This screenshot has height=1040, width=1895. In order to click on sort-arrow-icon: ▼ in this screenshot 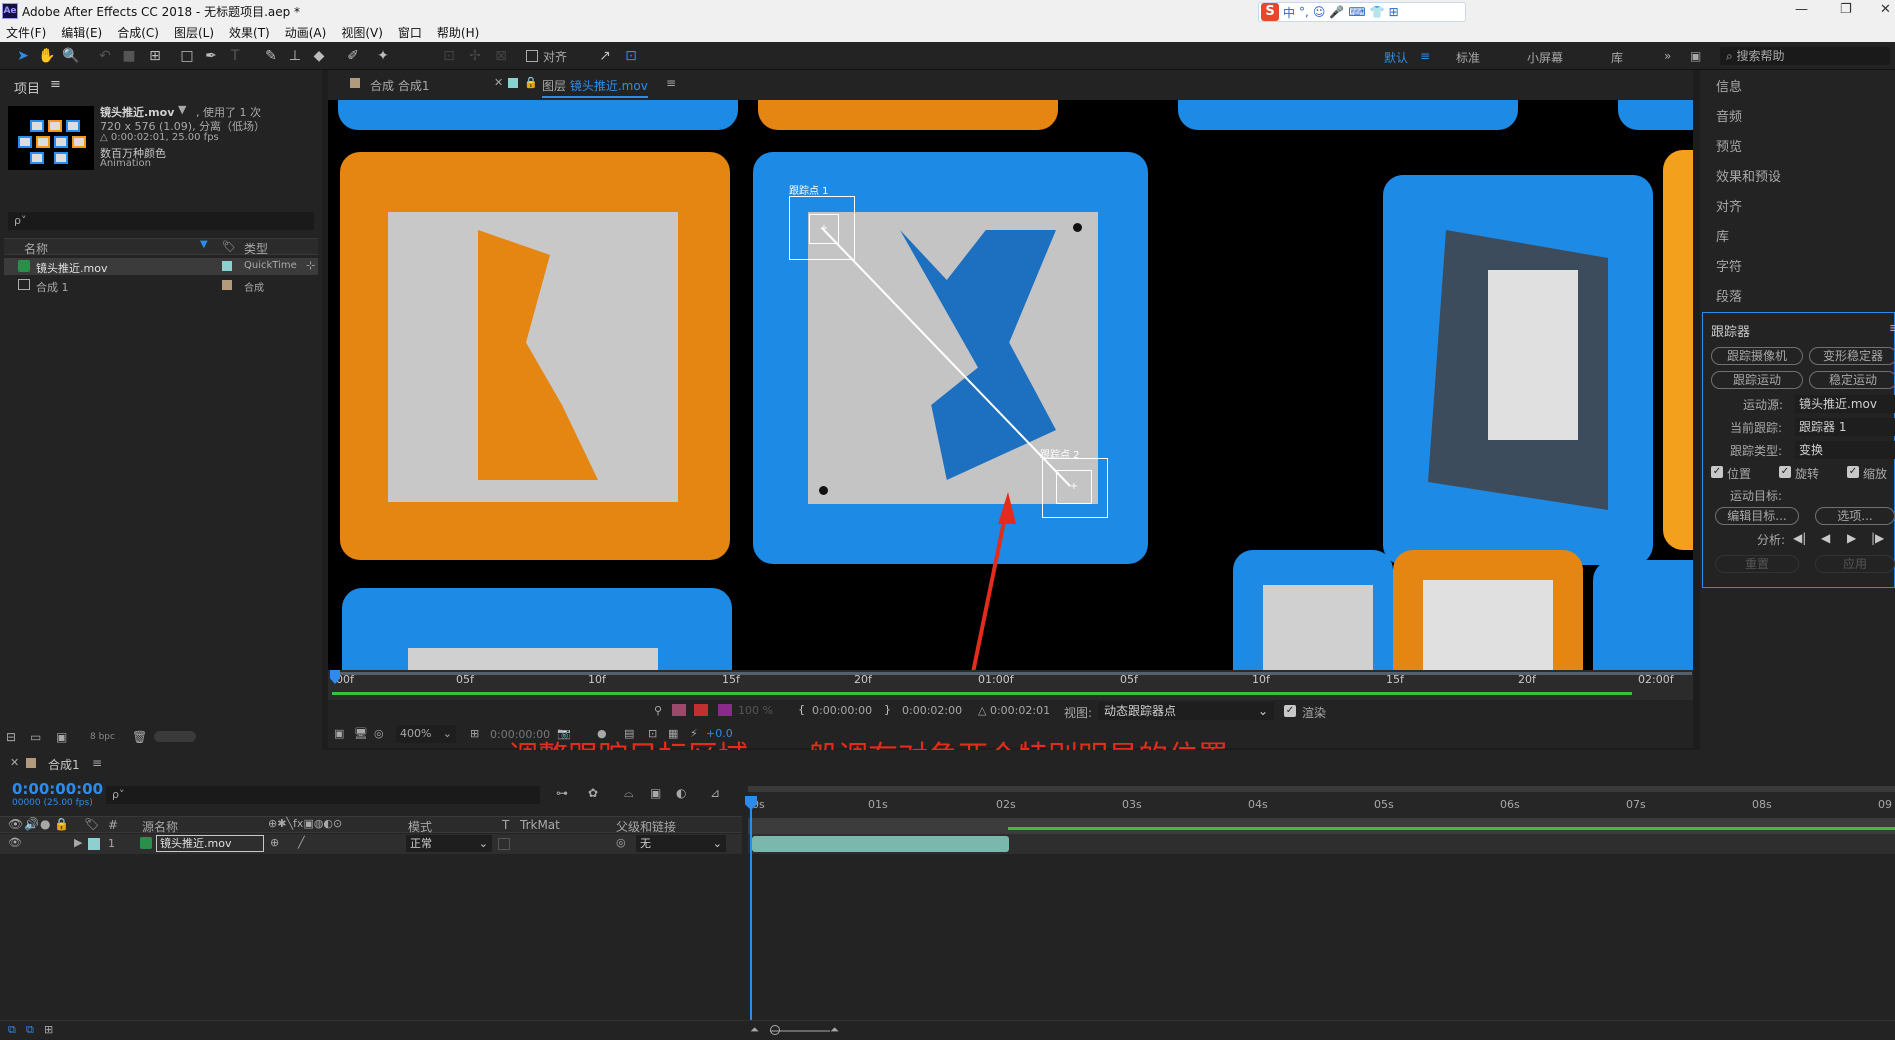, I will do `click(204, 244)`.